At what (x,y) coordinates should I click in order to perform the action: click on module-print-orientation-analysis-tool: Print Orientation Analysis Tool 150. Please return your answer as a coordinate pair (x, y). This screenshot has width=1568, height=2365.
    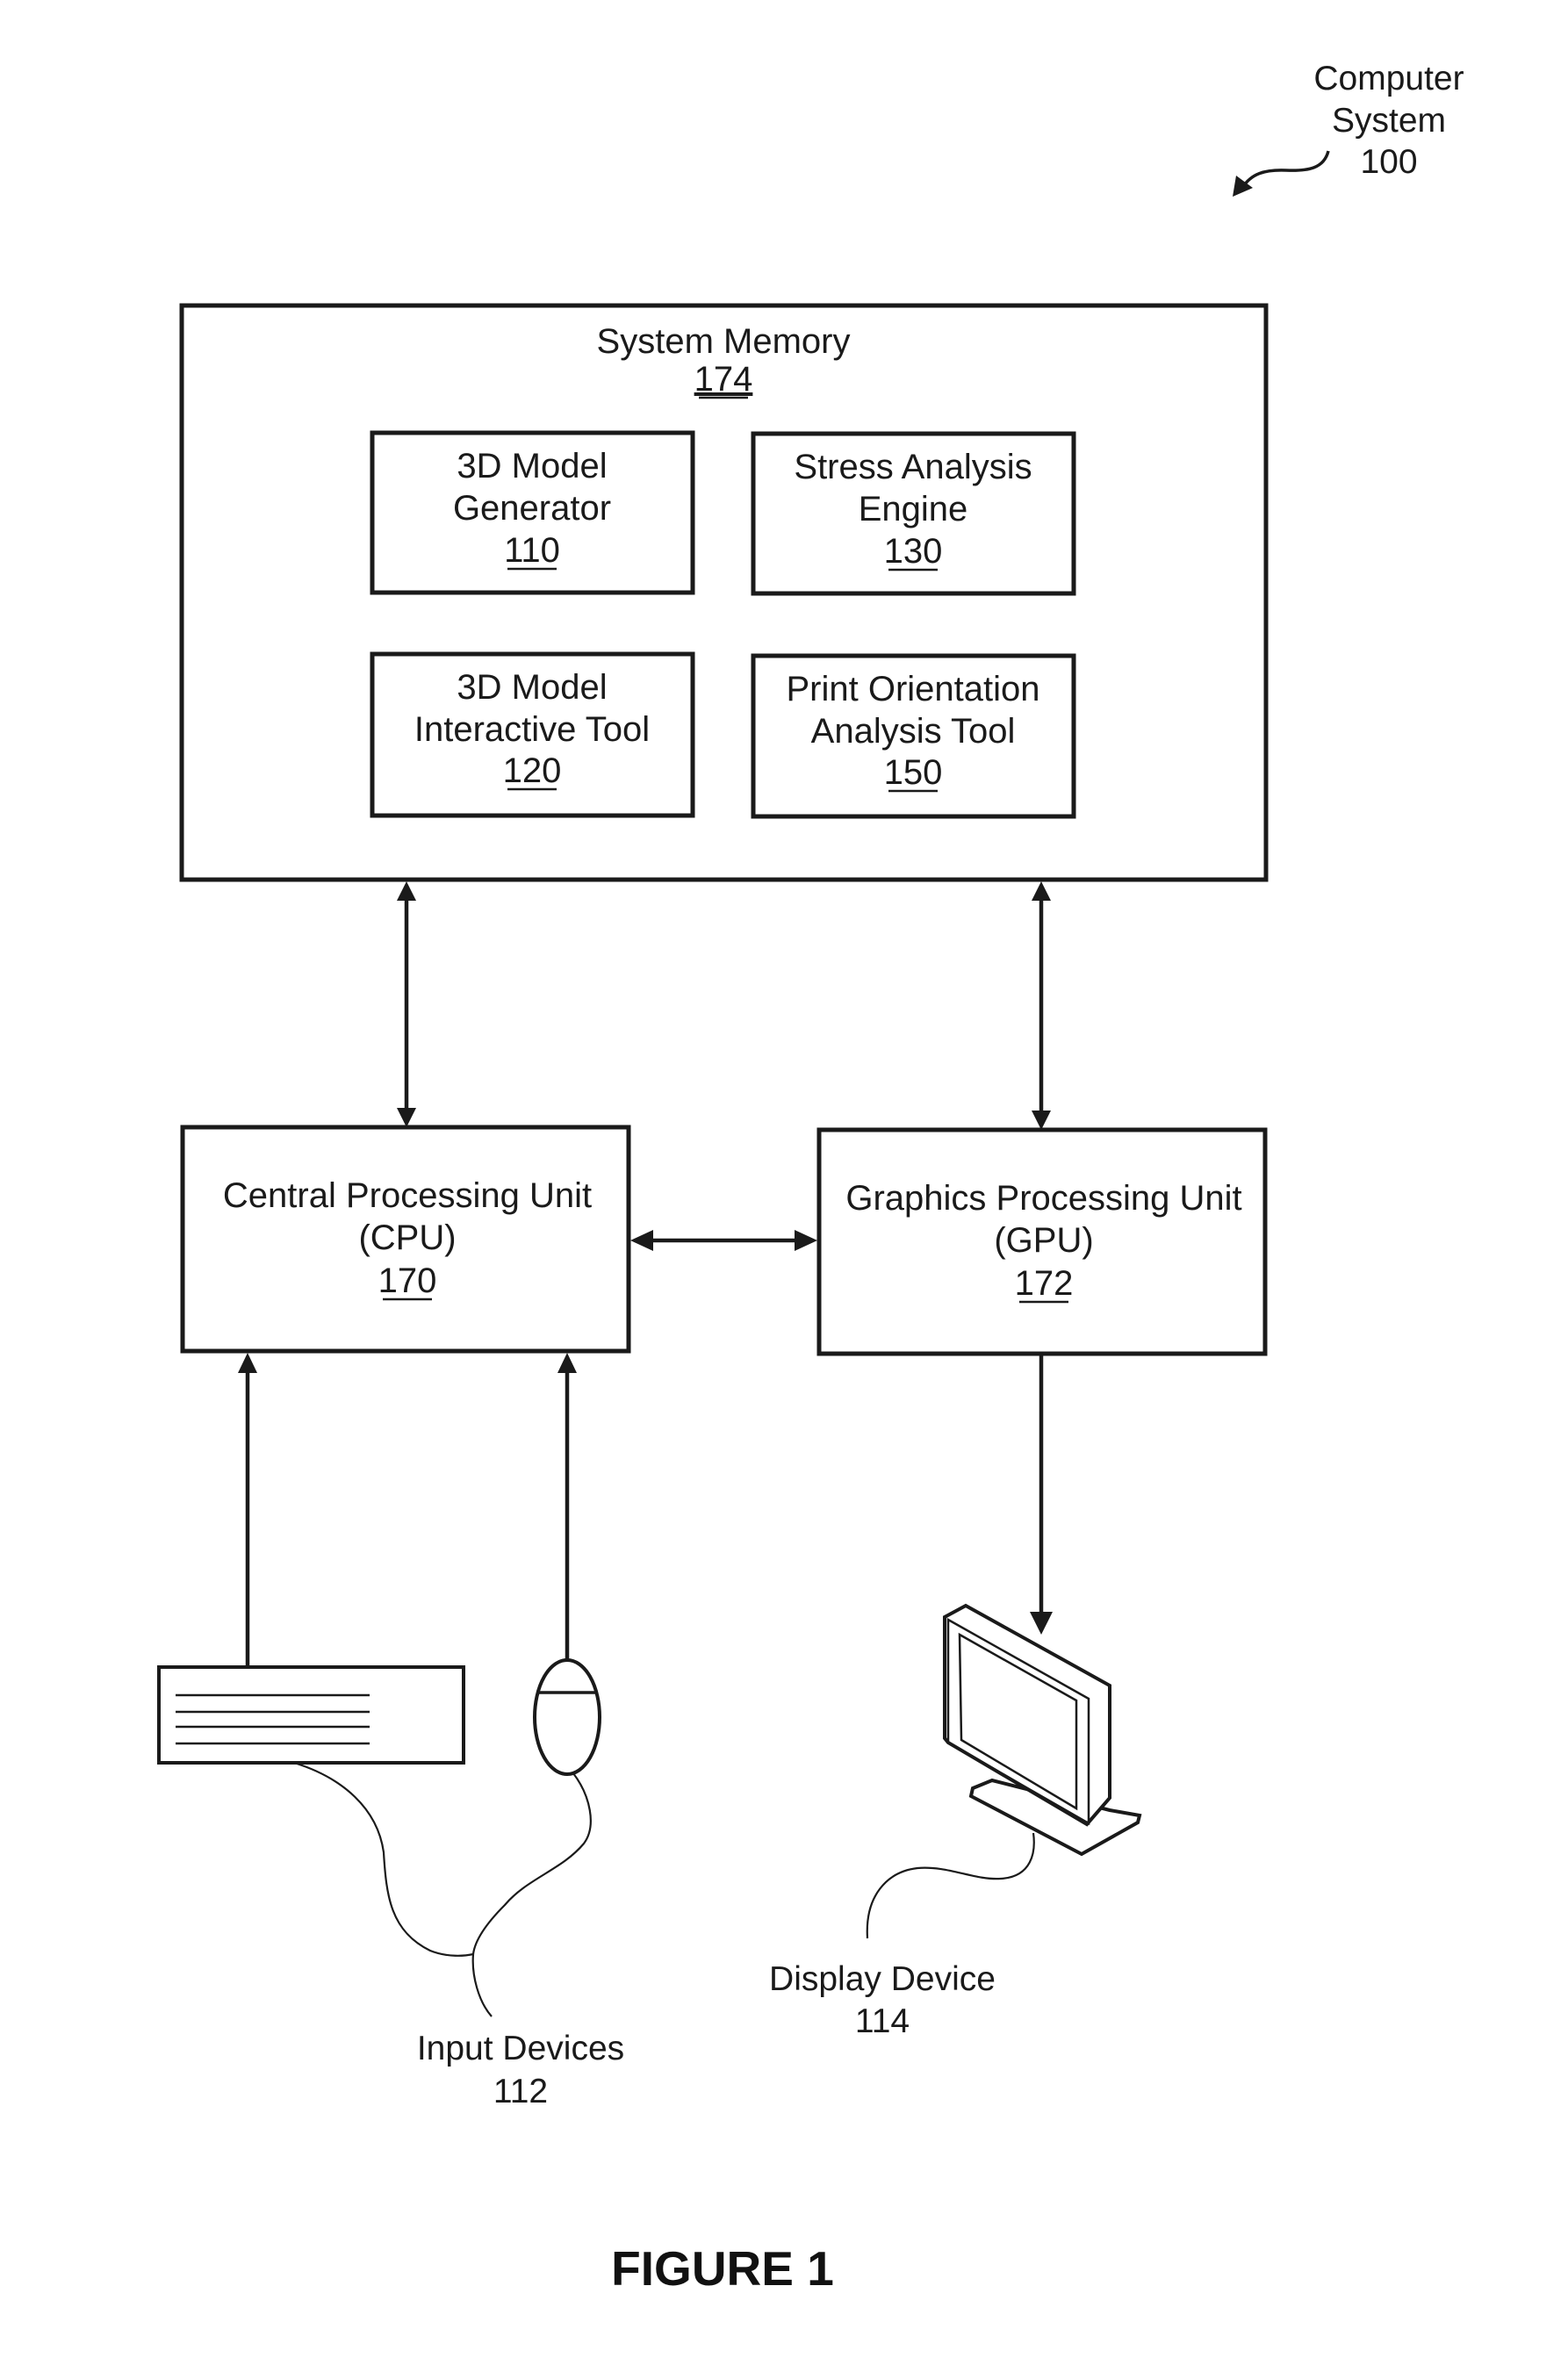
    Looking at the image, I should click on (913, 736).